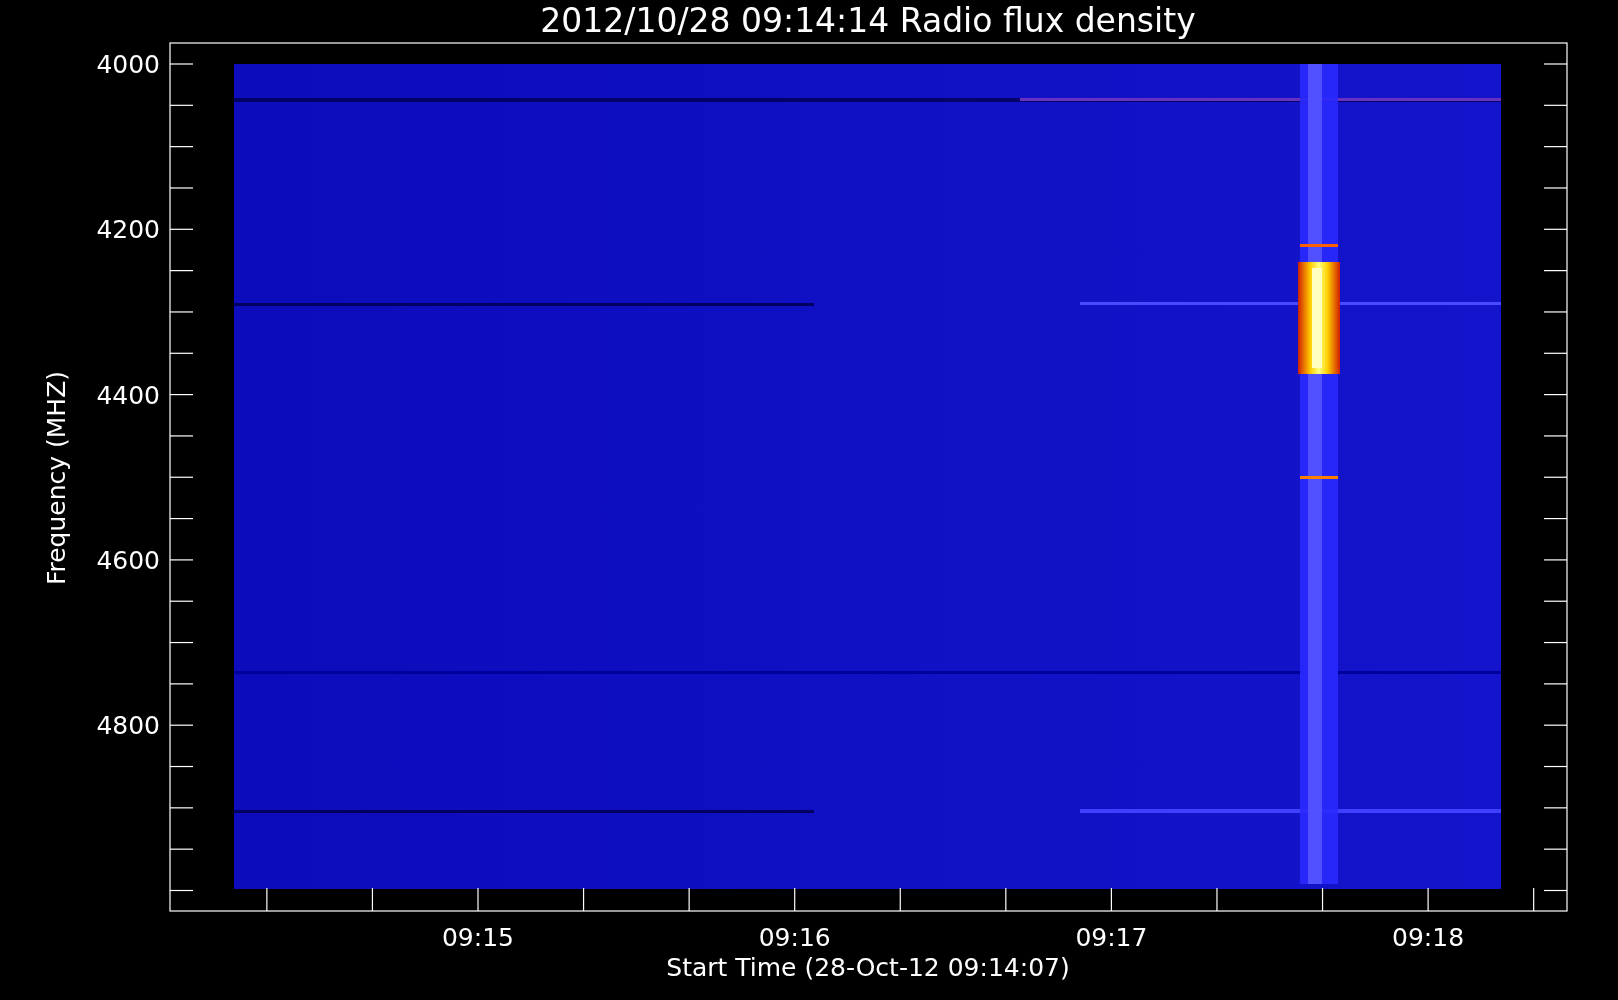 This screenshot has width=1618, height=1000. What do you see at coordinates (868, 967) in the screenshot?
I see `x-axis-label: Start Time (28-Oct-12 09:14:07)` at bounding box center [868, 967].